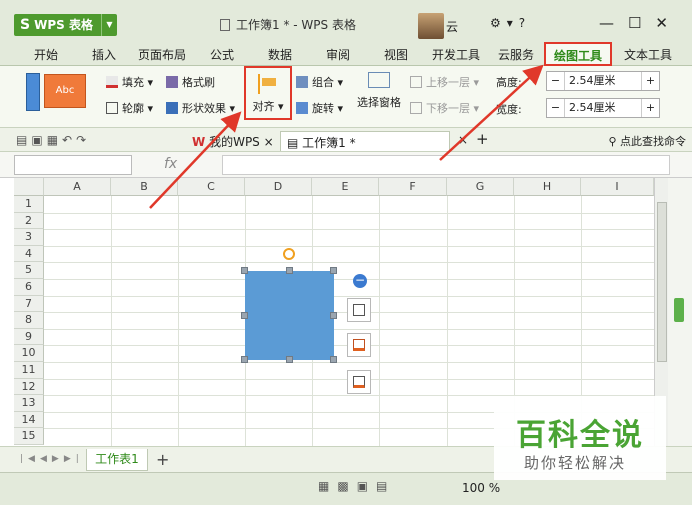 The height and width of the screenshot is (505, 692). I want to click on select-all-corner, so click(29, 187).